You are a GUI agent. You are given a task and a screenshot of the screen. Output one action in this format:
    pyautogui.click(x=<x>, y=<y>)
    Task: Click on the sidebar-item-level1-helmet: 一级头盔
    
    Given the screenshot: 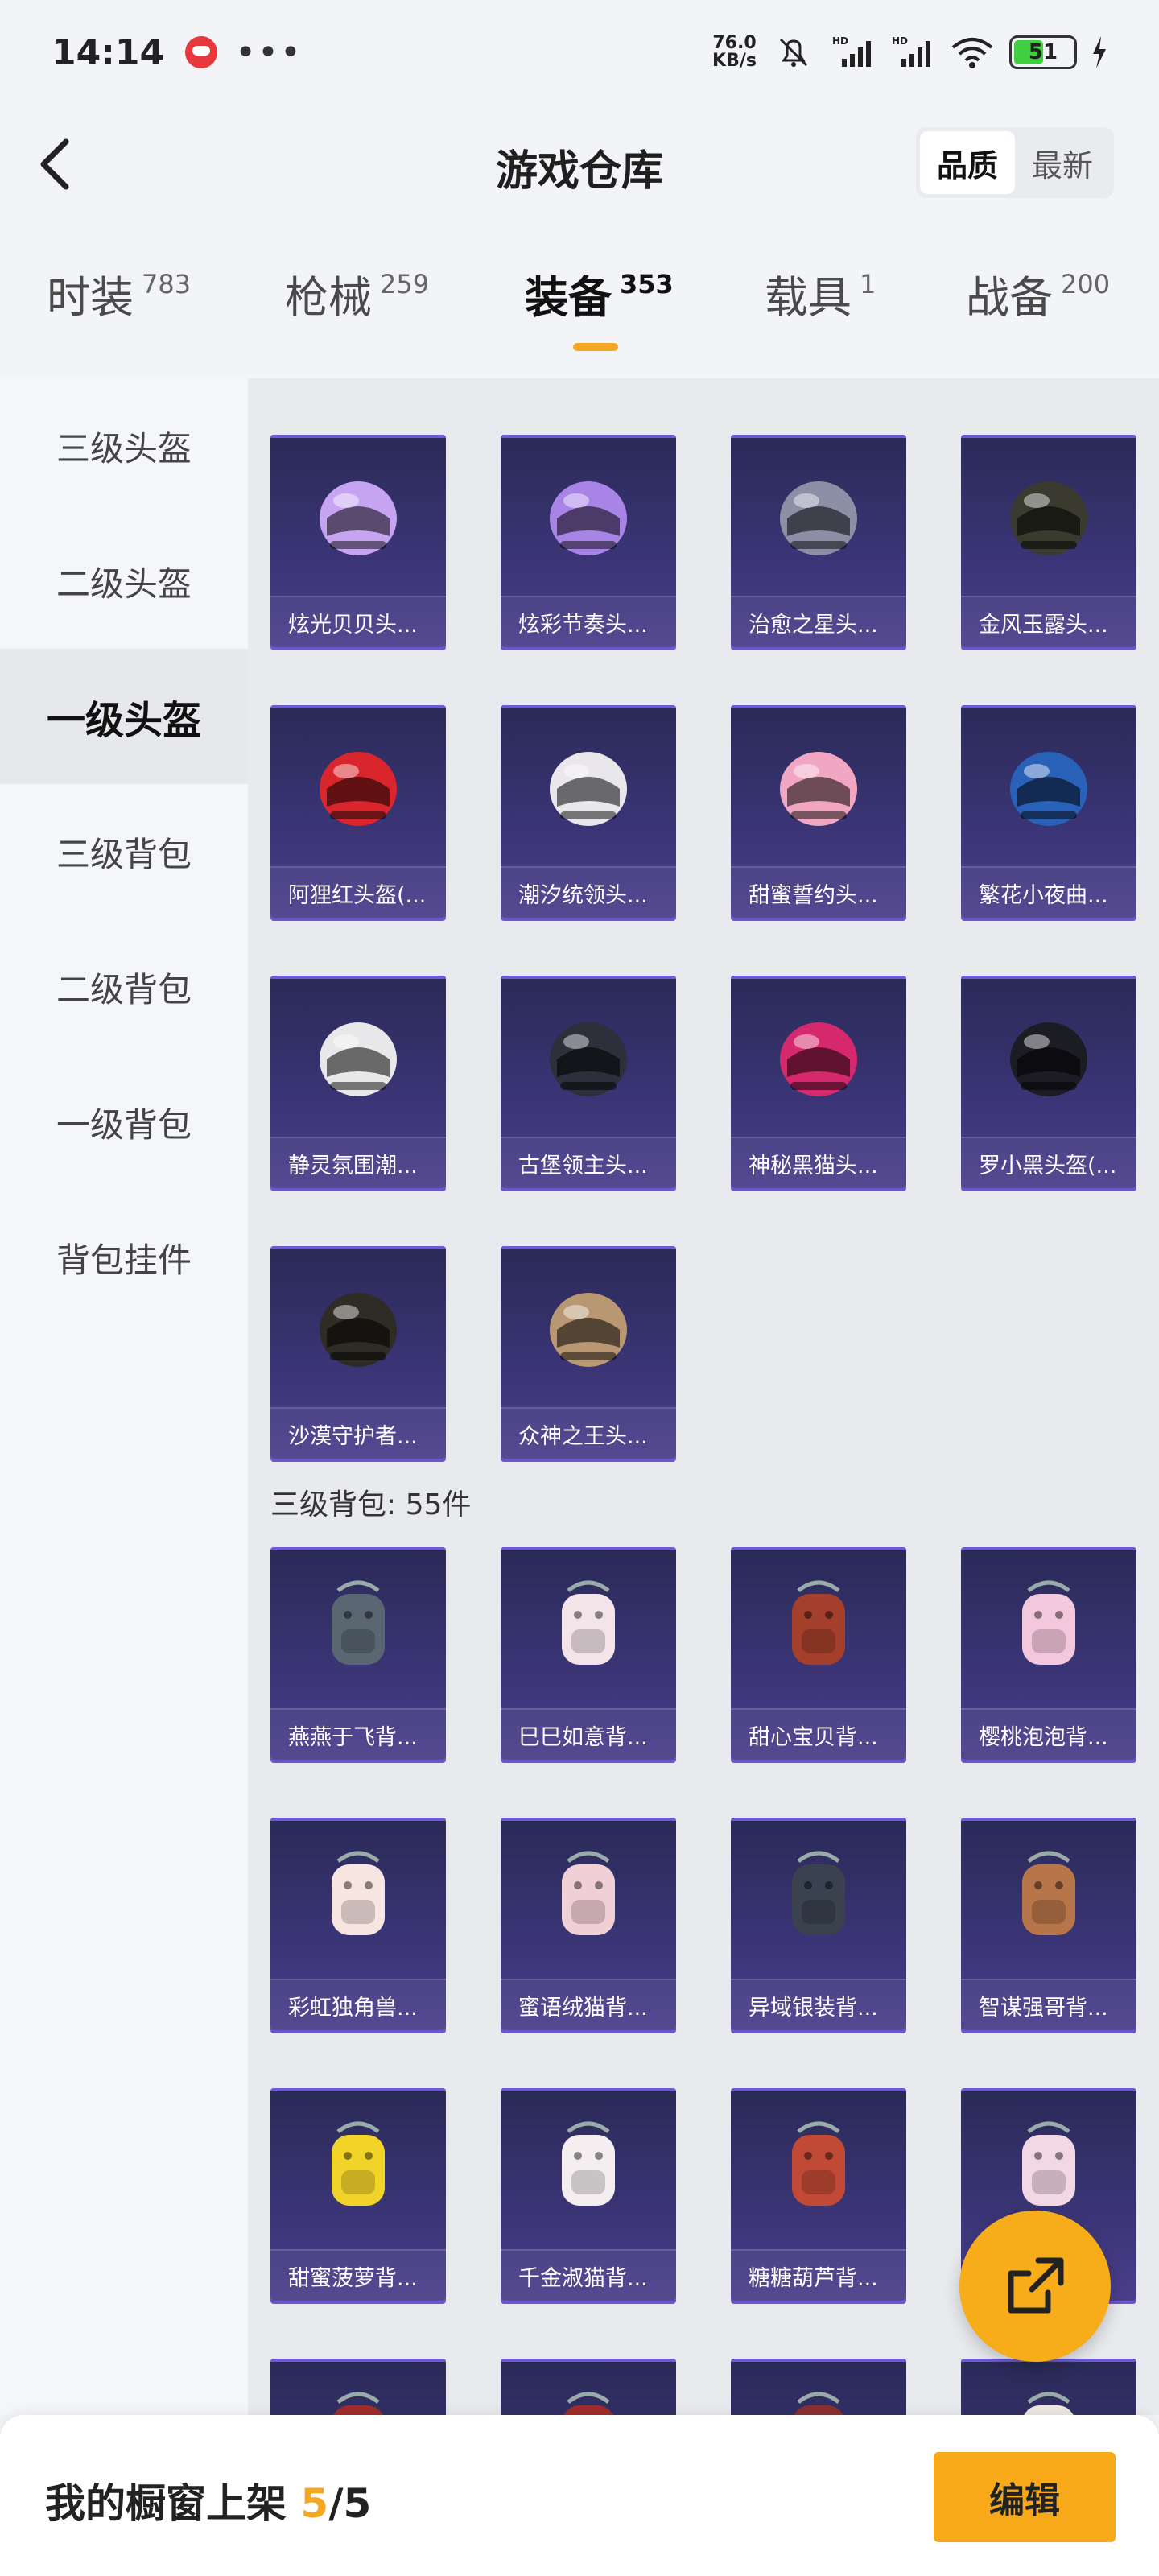 What is the action you would take?
    pyautogui.click(x=124, y=716)
    